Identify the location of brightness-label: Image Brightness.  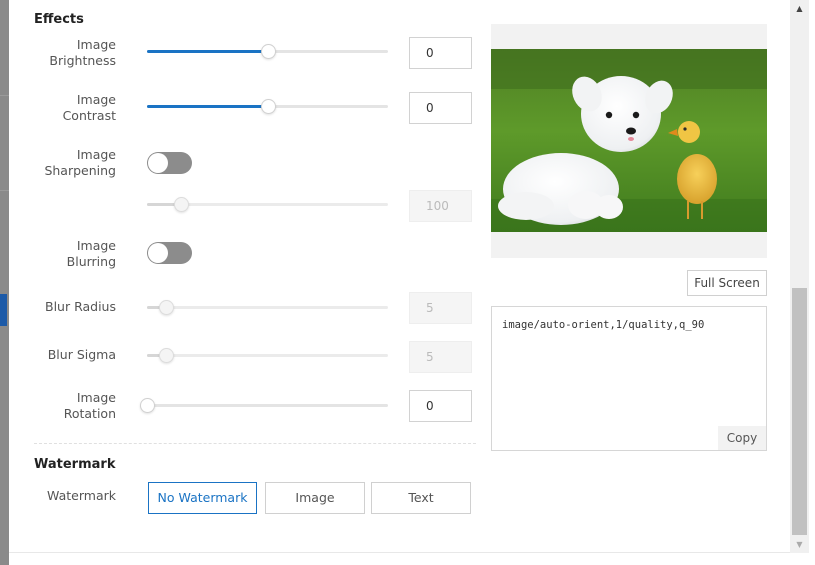
(71, 53).